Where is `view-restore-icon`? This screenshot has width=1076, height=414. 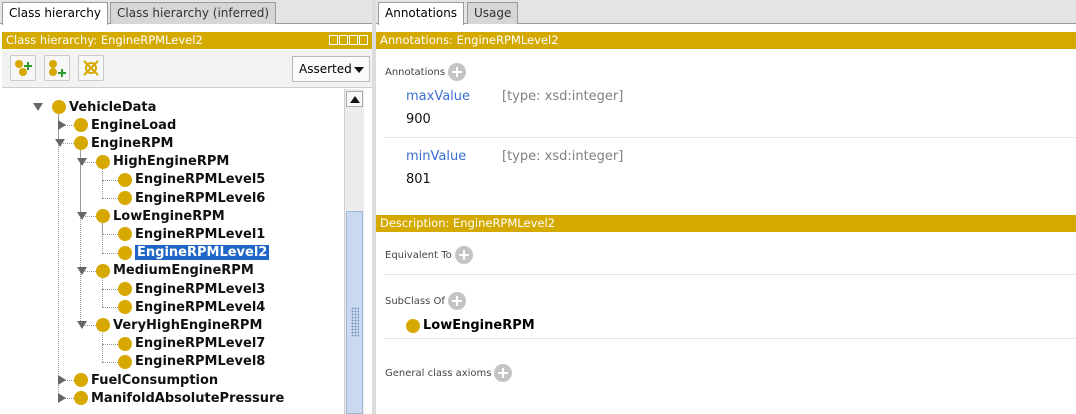
view-restore-icon is located at coordinates (343, 40).